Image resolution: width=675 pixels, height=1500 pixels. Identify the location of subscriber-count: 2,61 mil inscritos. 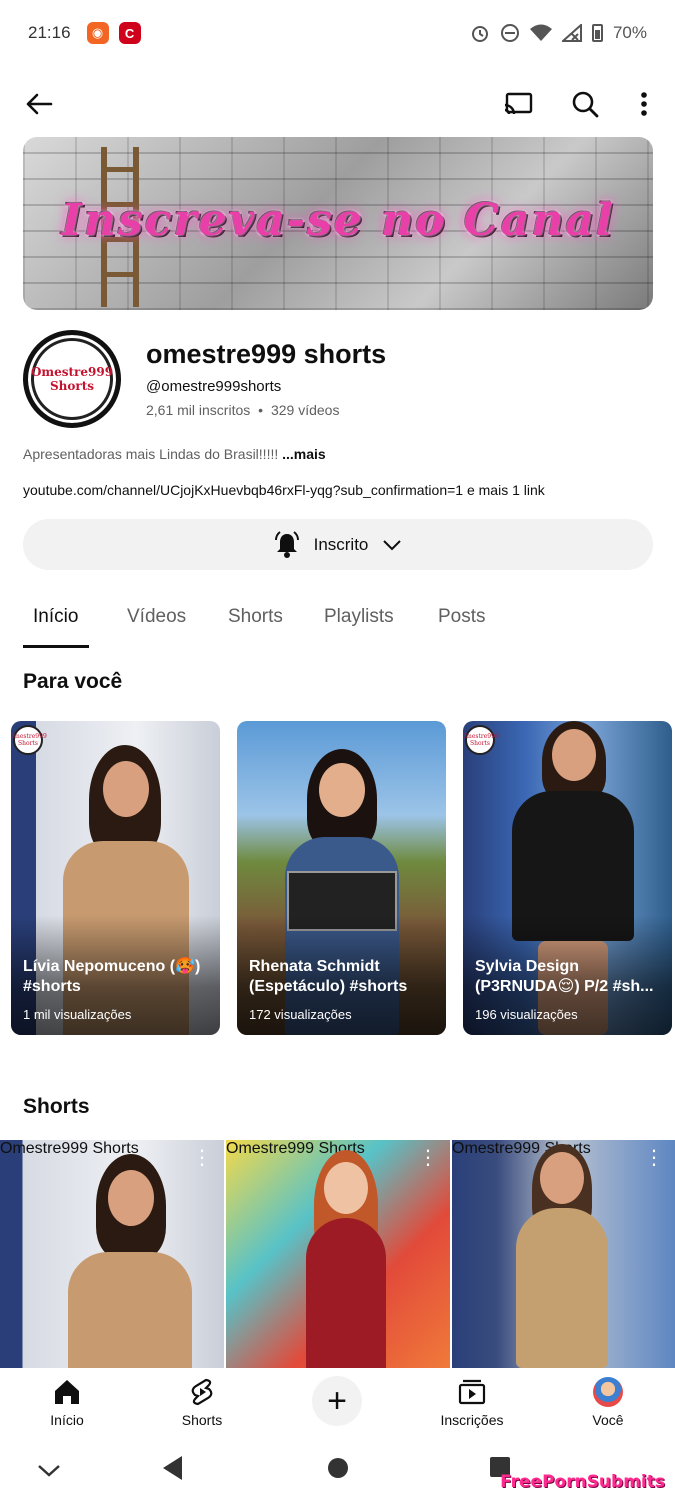
(198, 410).